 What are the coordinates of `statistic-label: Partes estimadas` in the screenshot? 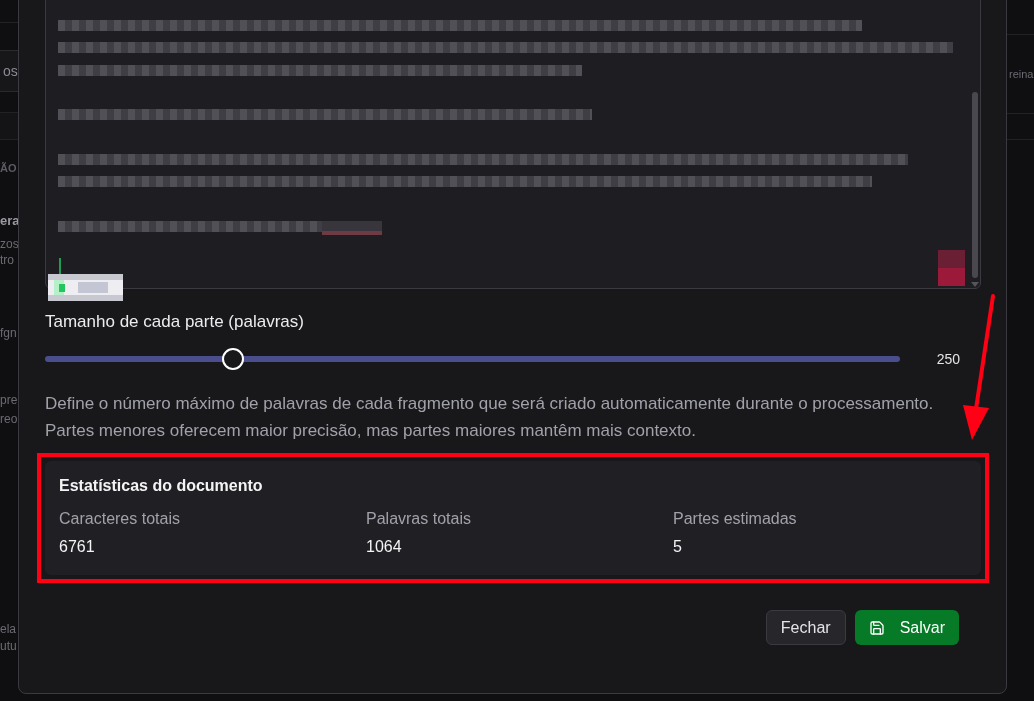 It's located at (735, 519).